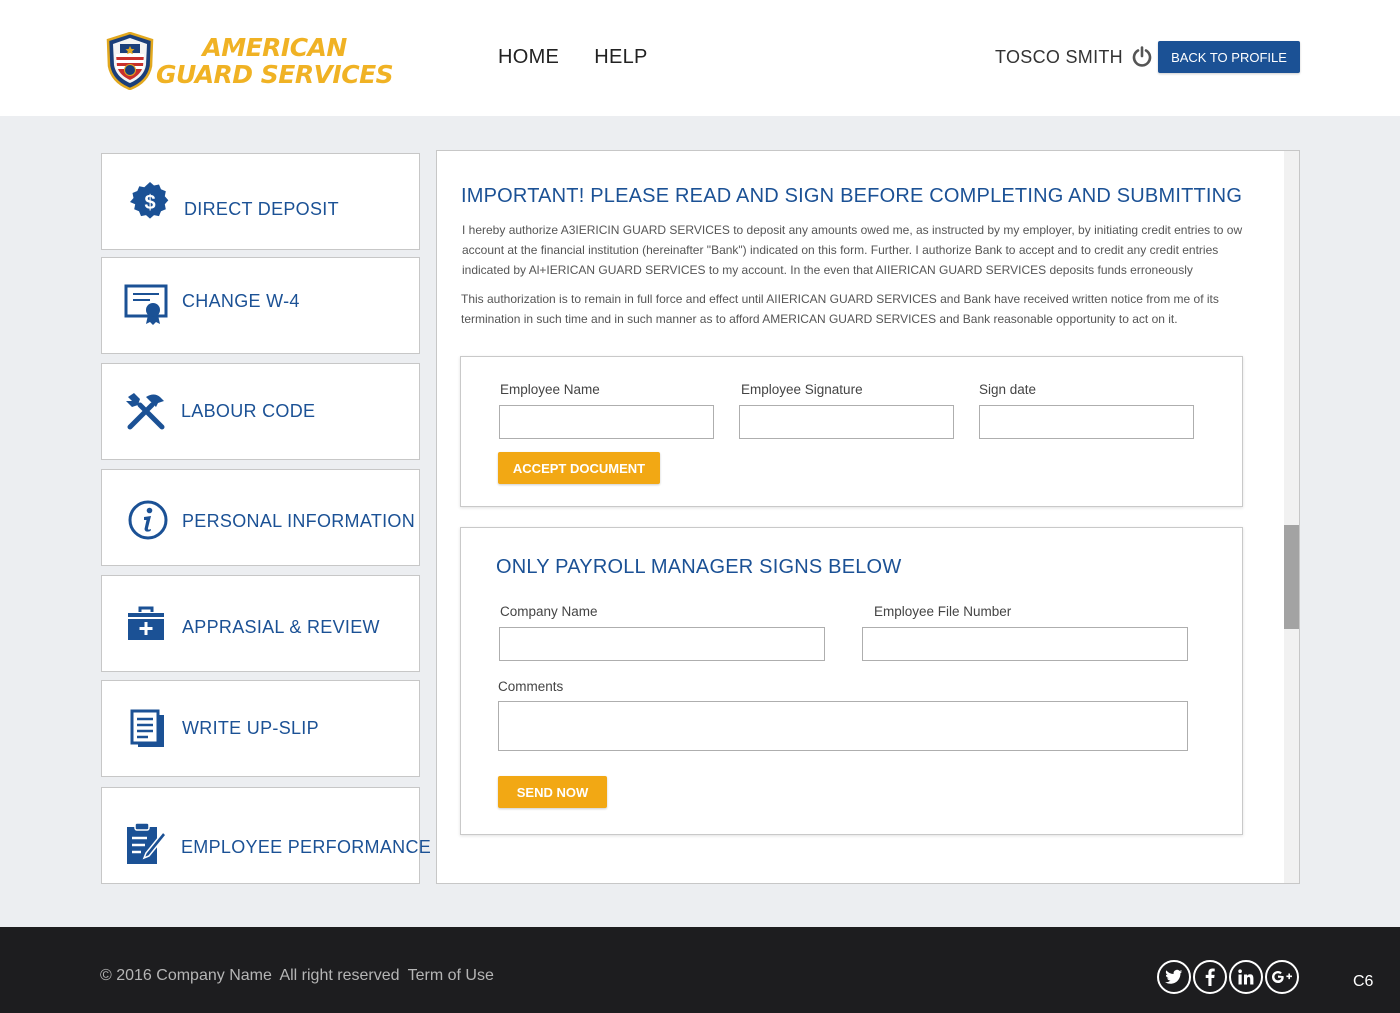 The image size is (1400, 1013). Describe the element at coordinates (1228, 977) in the screenshot. I see `social-links` at that location.